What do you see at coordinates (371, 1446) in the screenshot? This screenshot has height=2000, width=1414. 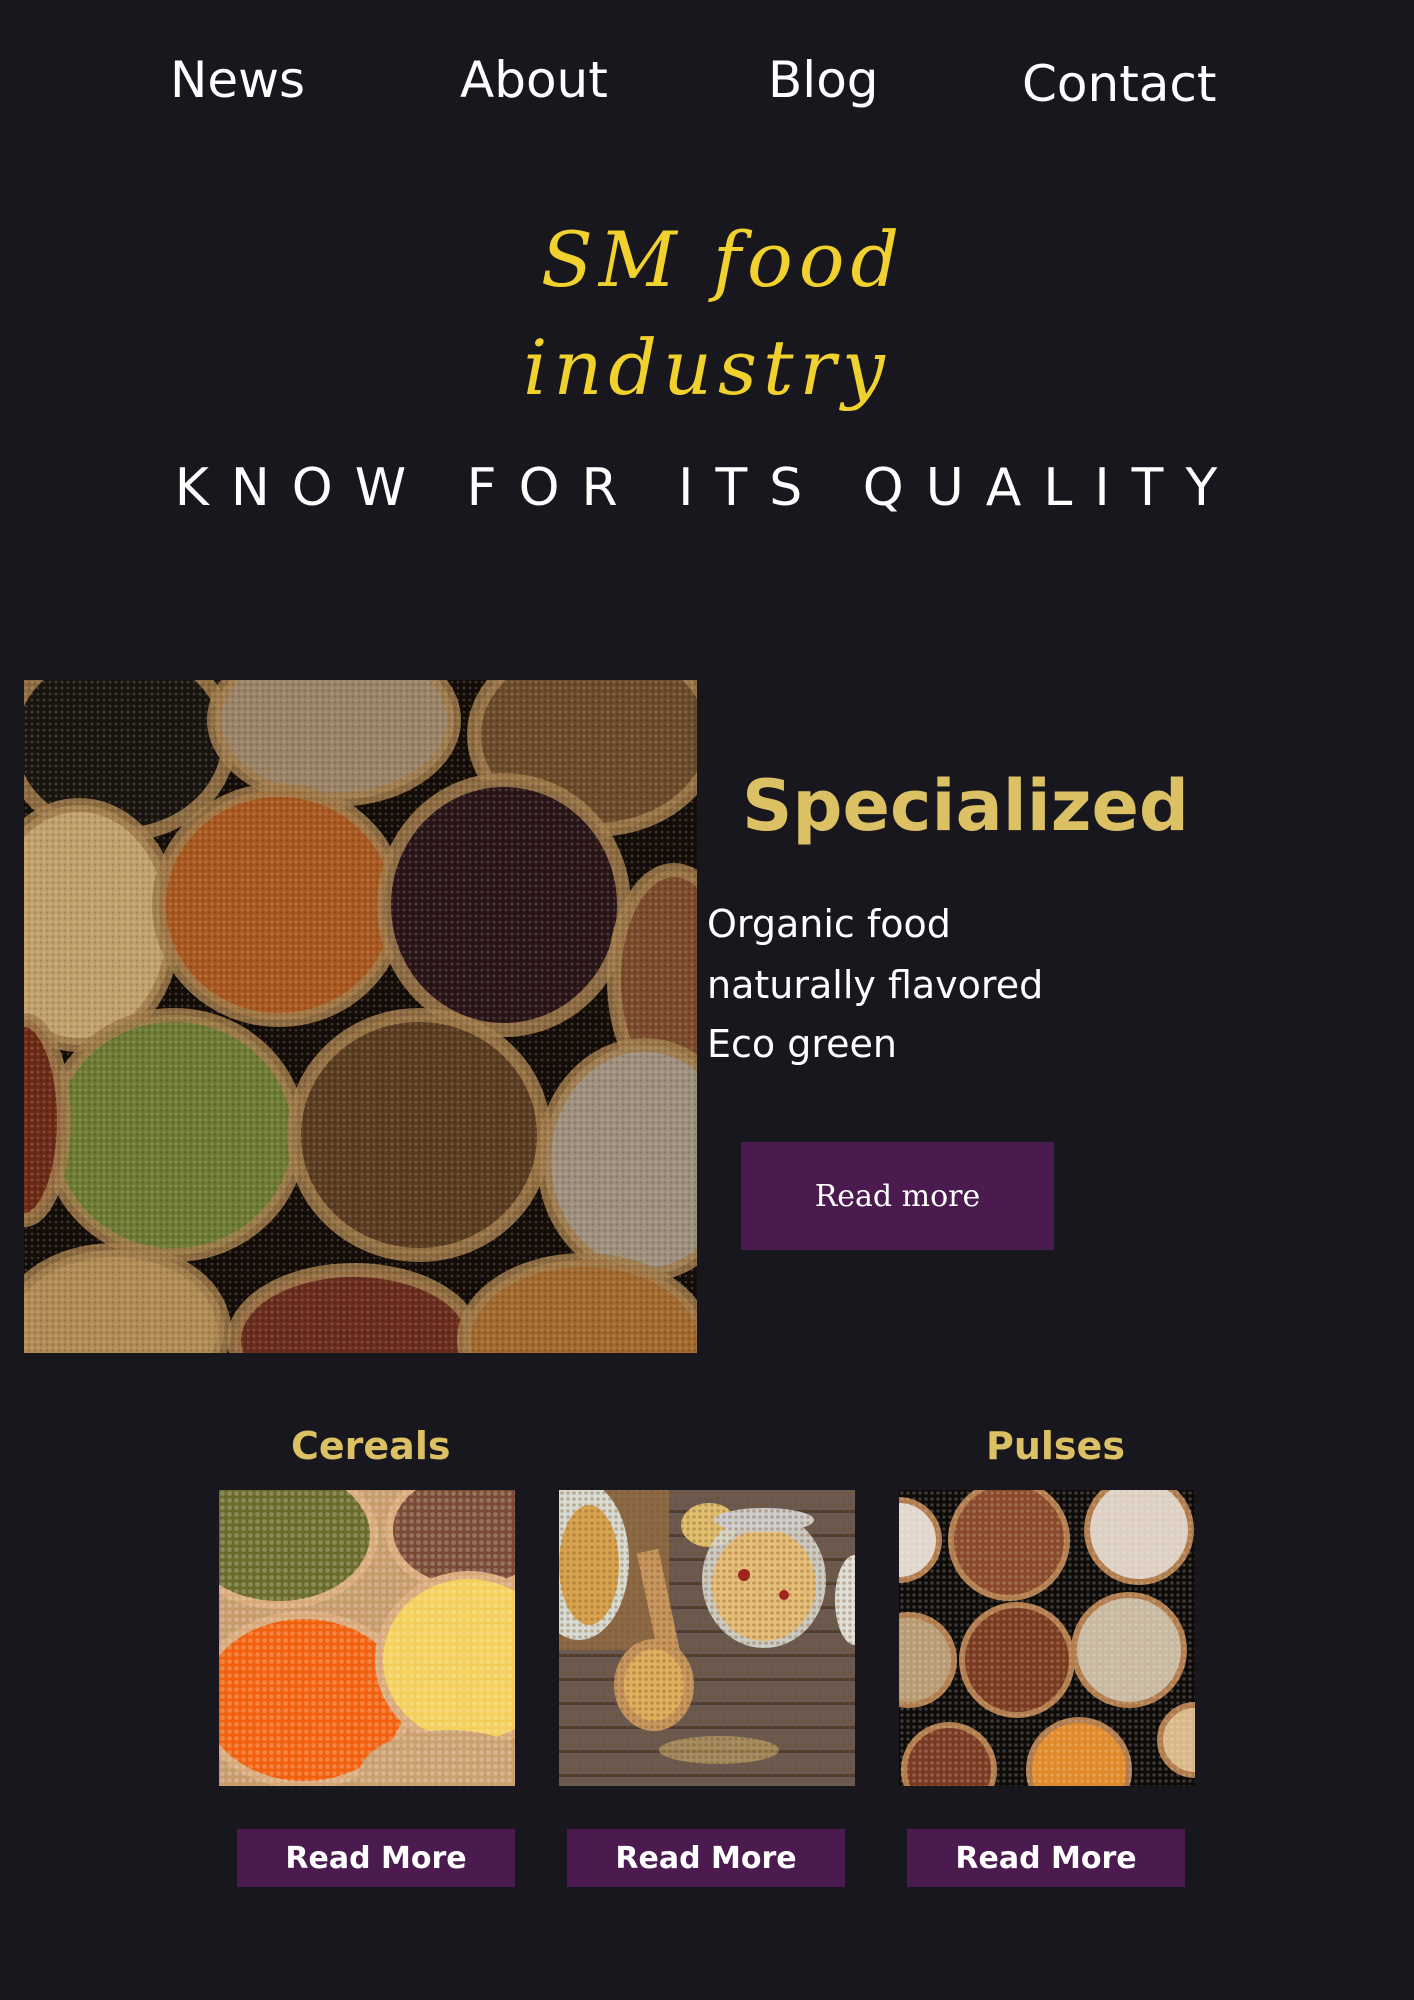 I see `category-title-cereals: Cereals` at bounding box center [371, 1446].